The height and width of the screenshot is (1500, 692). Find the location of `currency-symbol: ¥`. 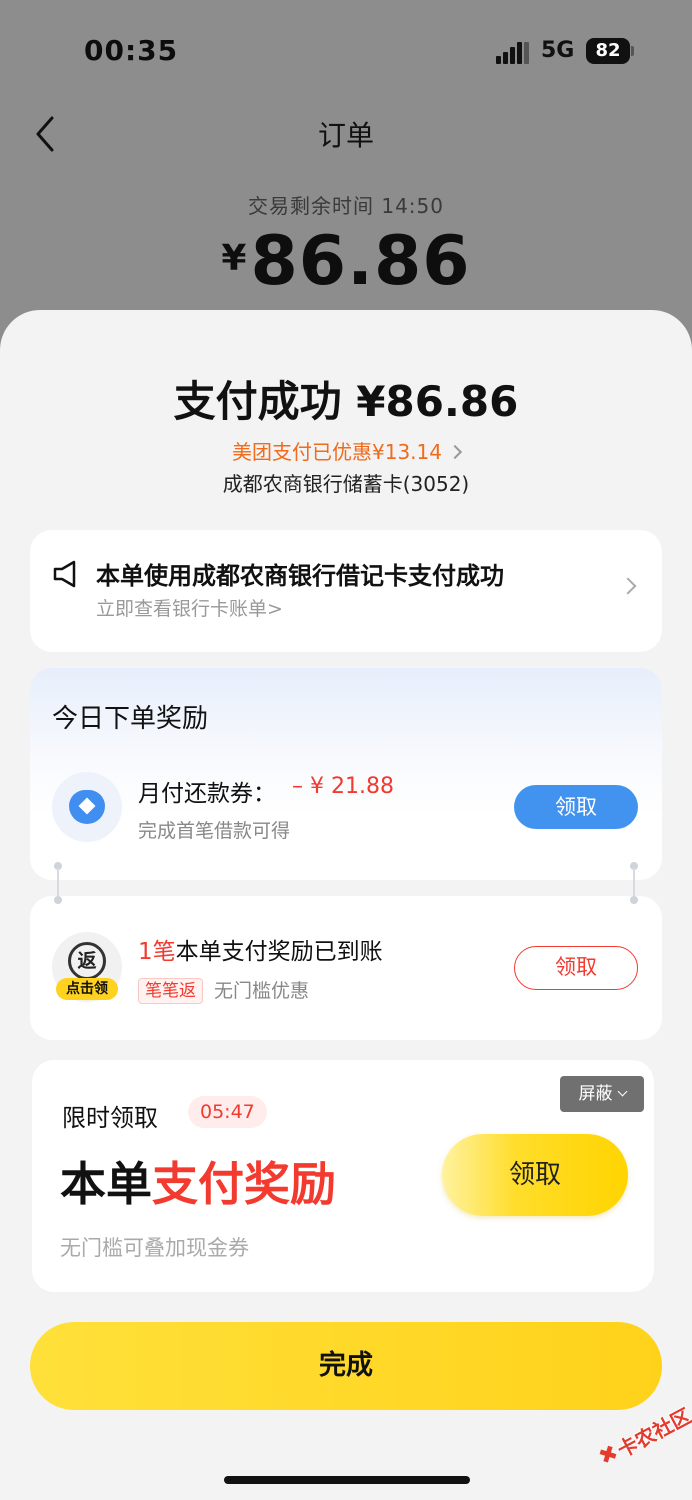

currency-symbol: ¥ is located at coordinates (234, 258).